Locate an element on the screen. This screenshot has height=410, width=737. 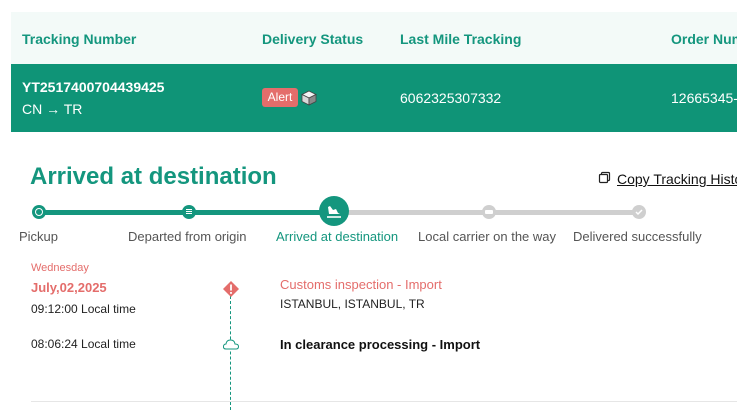
step-label-arrived: Arrived at destination is located at coordinates (337, 236).